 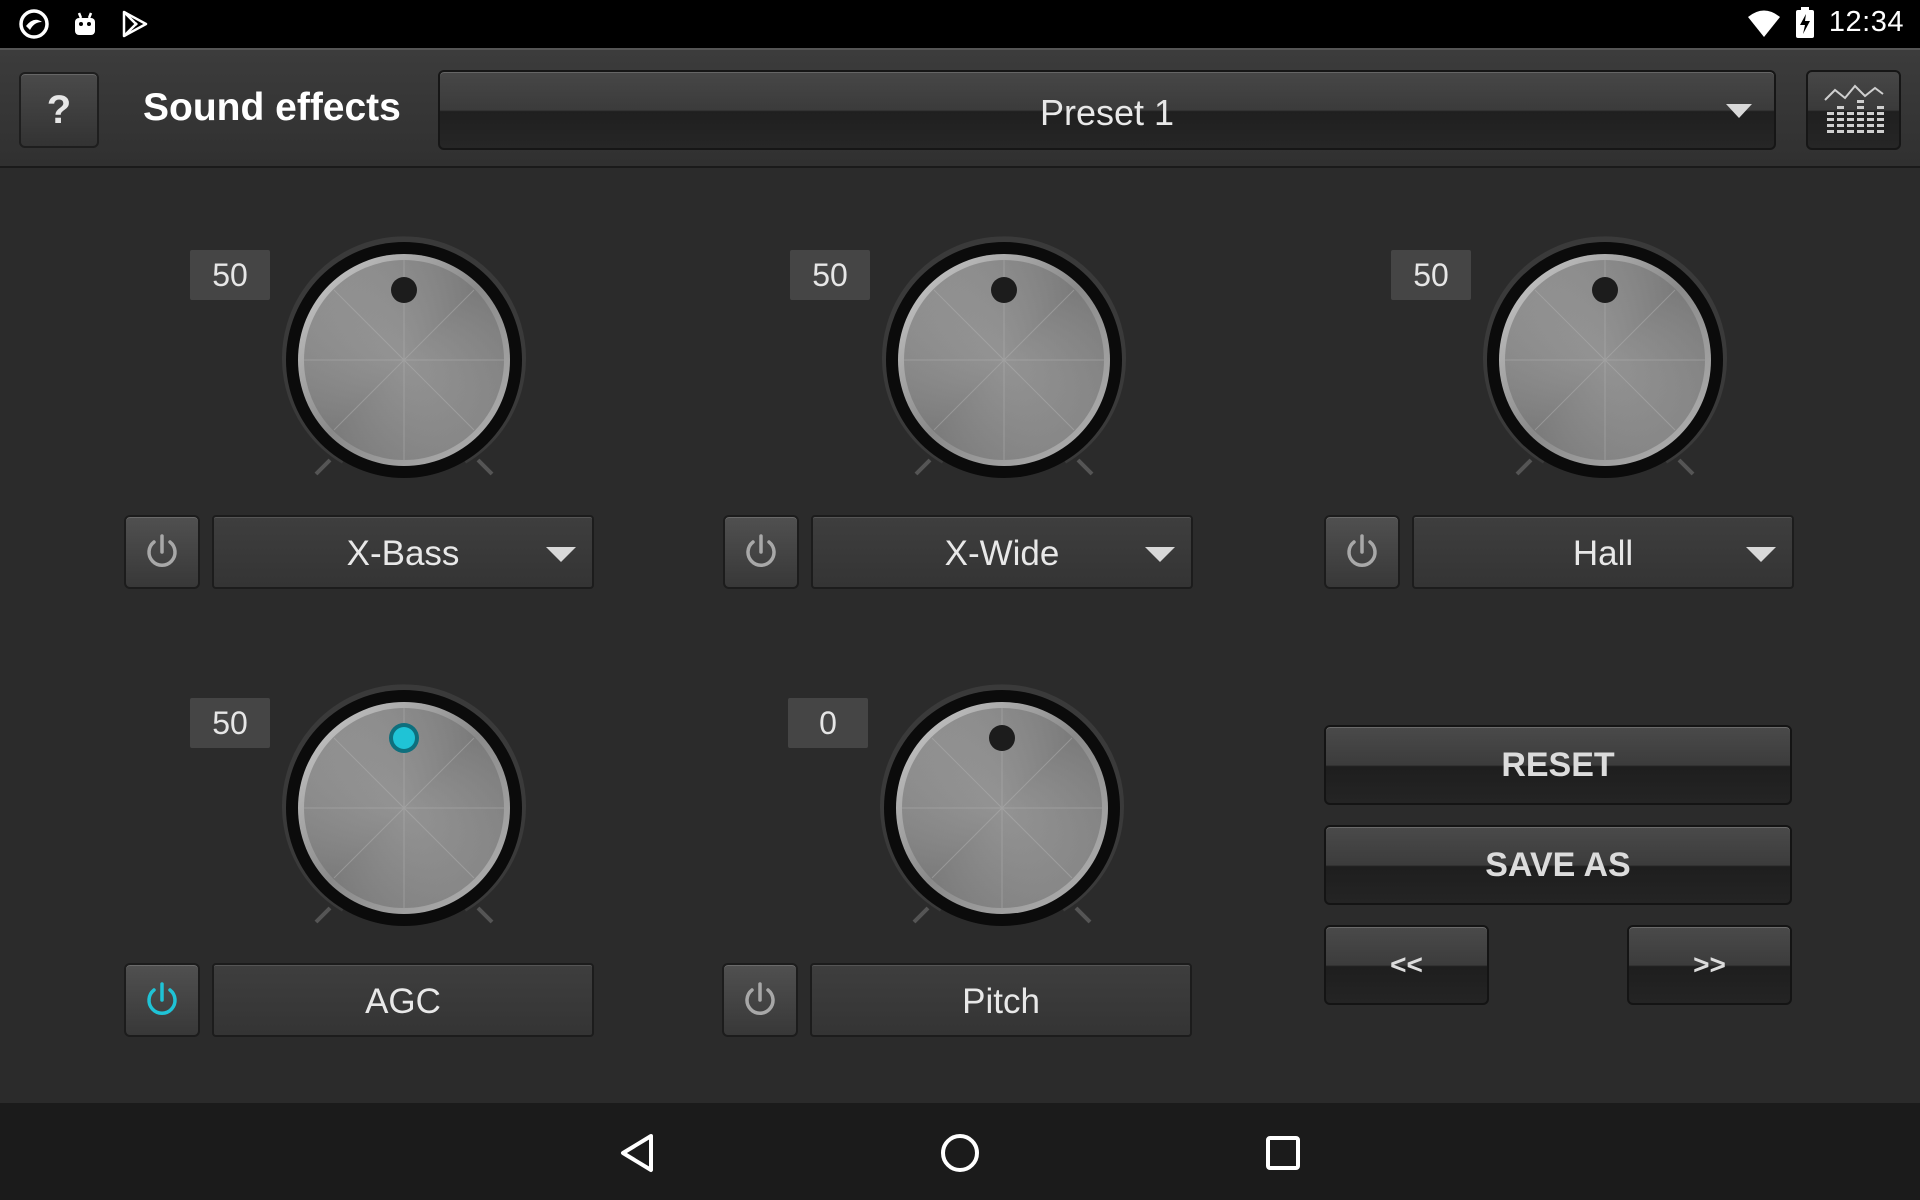 I want to click on agc-value: 50, so click(x=230, y=723).